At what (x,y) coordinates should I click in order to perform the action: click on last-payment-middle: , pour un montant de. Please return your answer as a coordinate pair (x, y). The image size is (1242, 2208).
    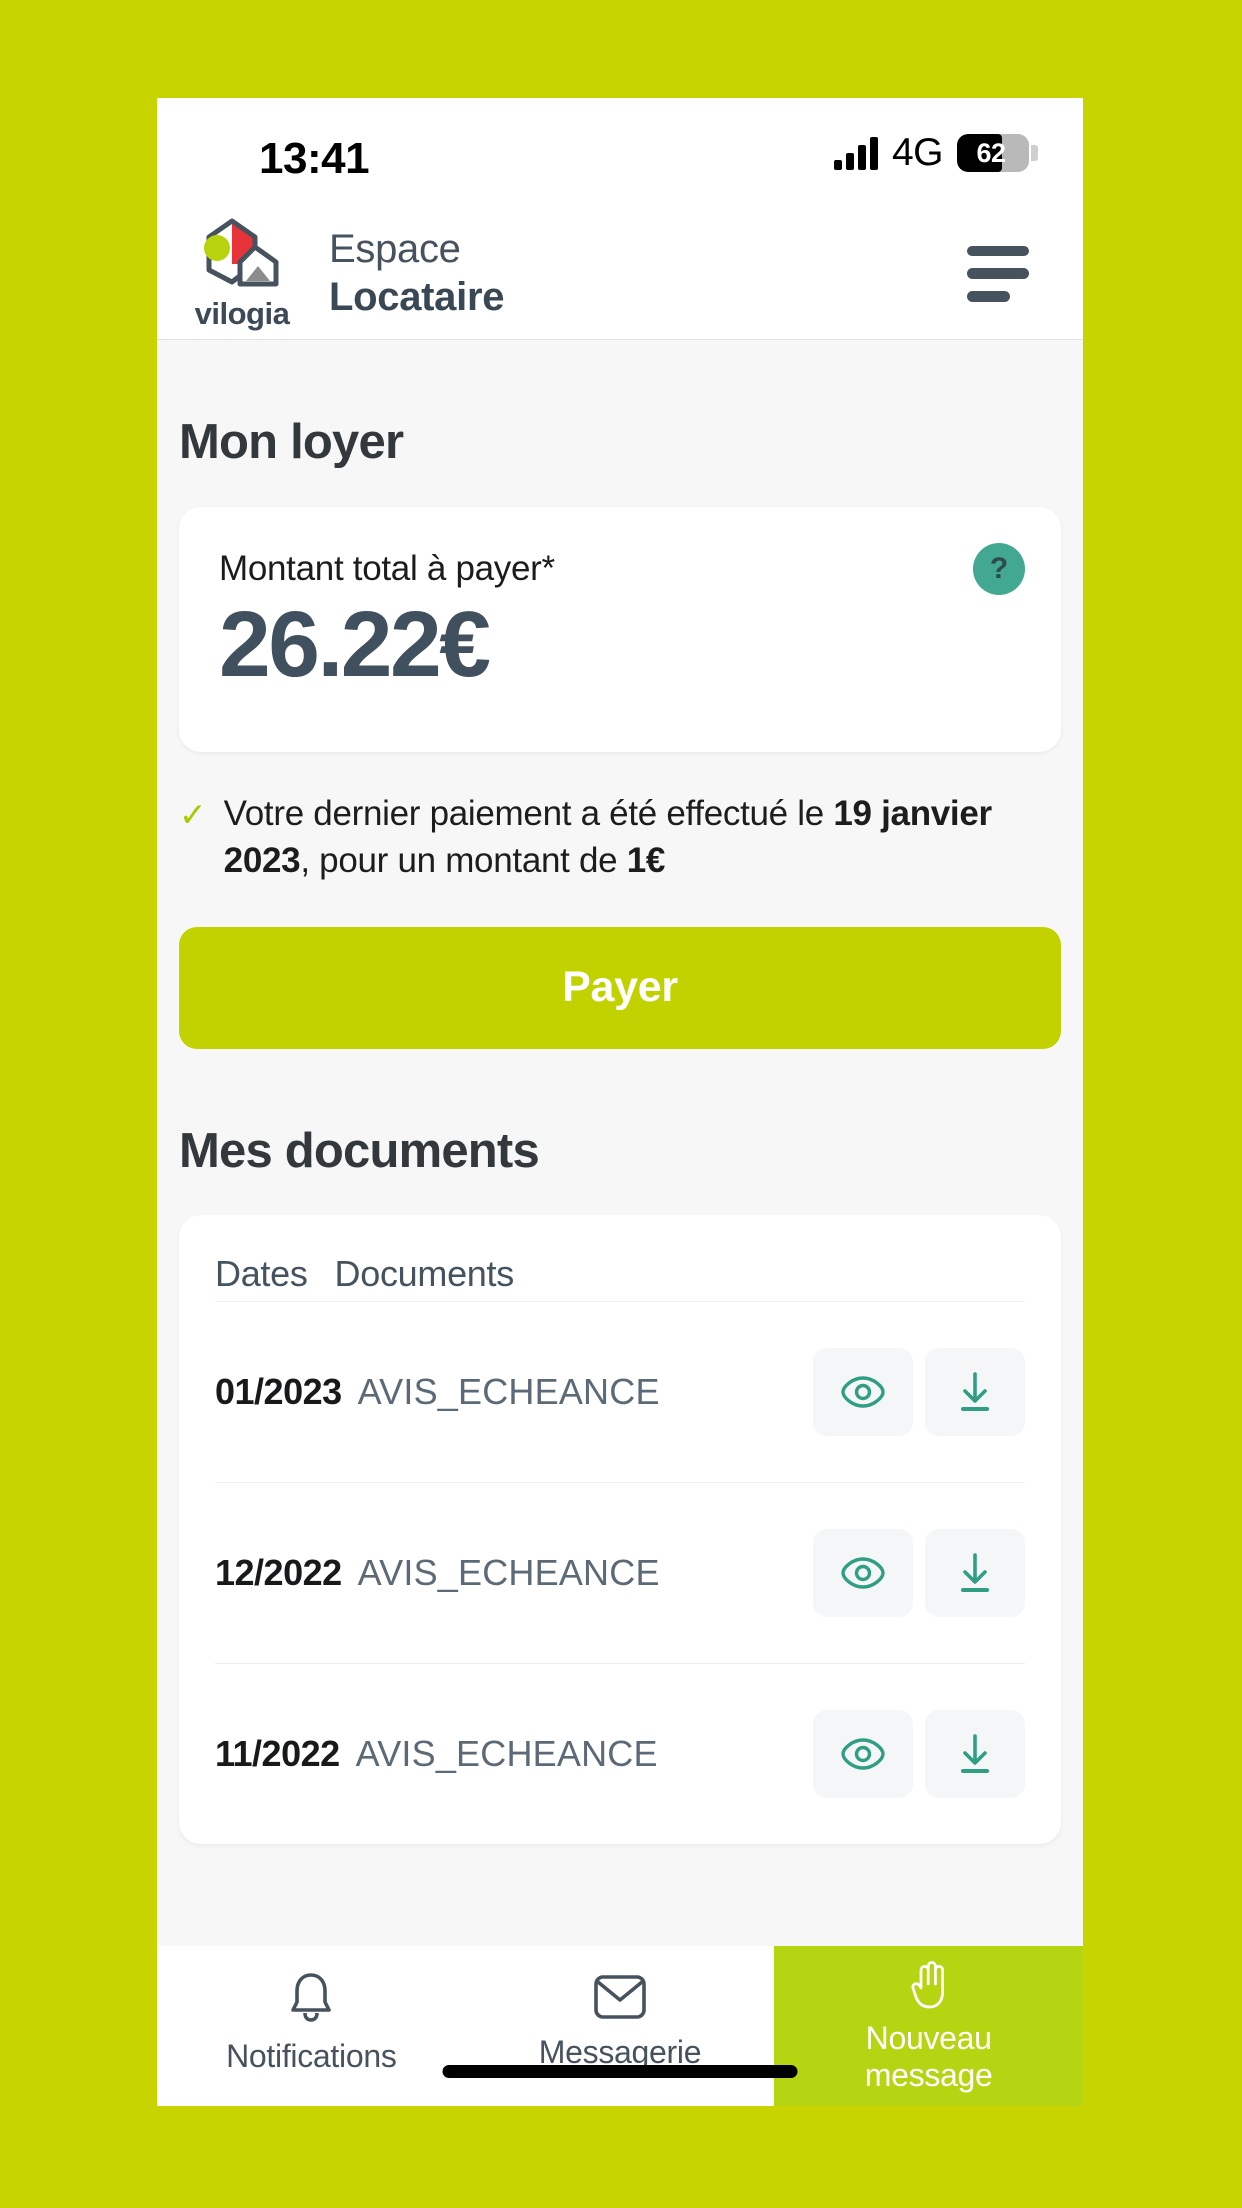
    Looking at the image, I should click on (463, 861).